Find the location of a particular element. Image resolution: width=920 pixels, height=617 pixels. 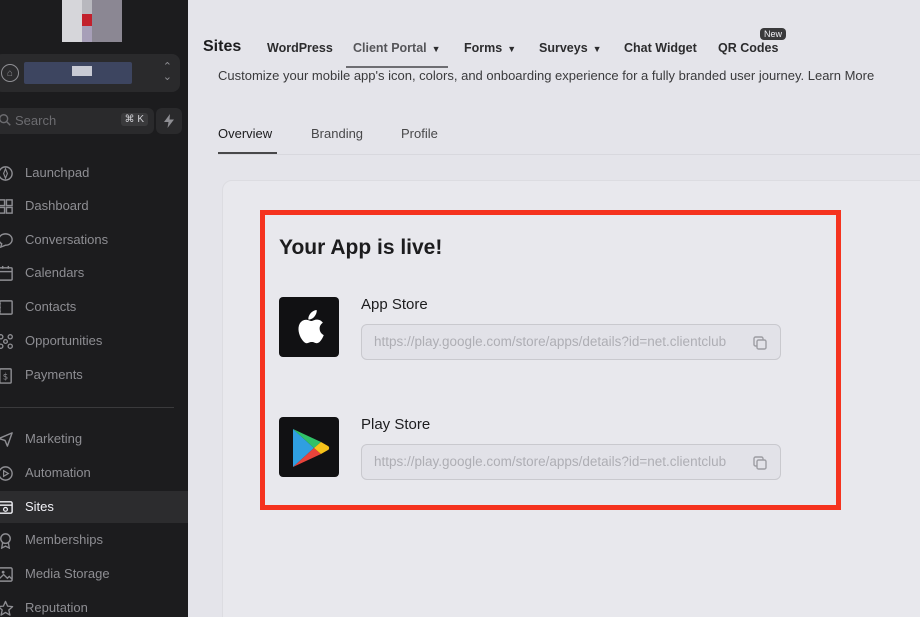

account-switcher: ⌂ ⌃ ⌄ is located at coordinates (90, 73).